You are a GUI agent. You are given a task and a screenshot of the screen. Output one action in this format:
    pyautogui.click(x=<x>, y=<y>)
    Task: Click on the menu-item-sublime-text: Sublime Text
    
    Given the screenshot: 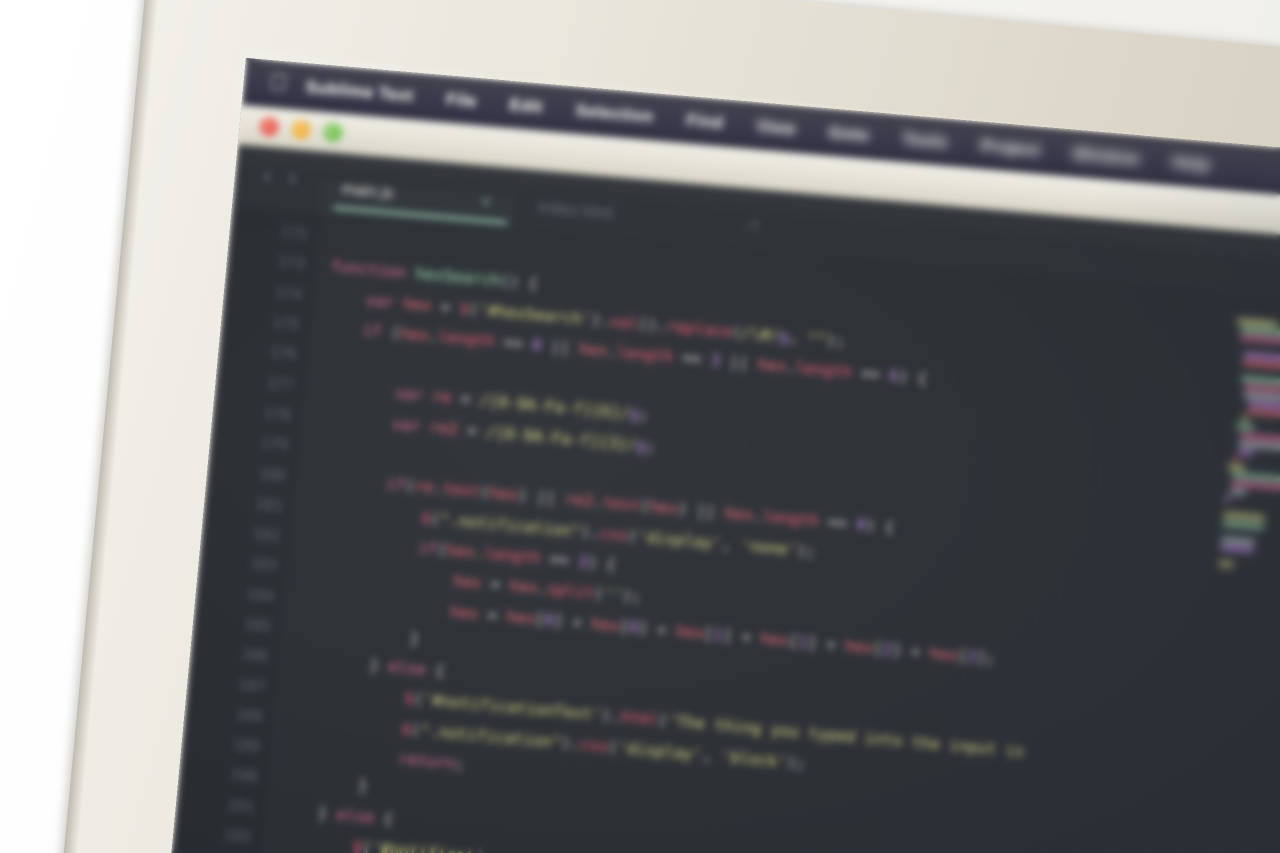 What is the action you would take?
    pyautogui.click(x=360, y=91)
    